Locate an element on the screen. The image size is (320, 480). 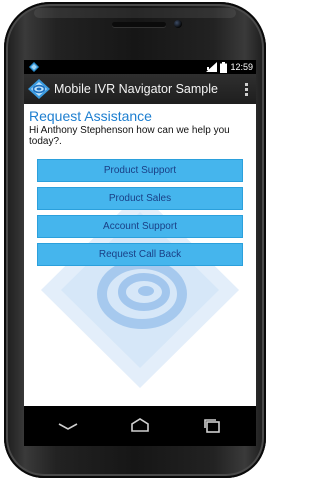
account-support-button: Account Support is located at coordinates (140, 226).